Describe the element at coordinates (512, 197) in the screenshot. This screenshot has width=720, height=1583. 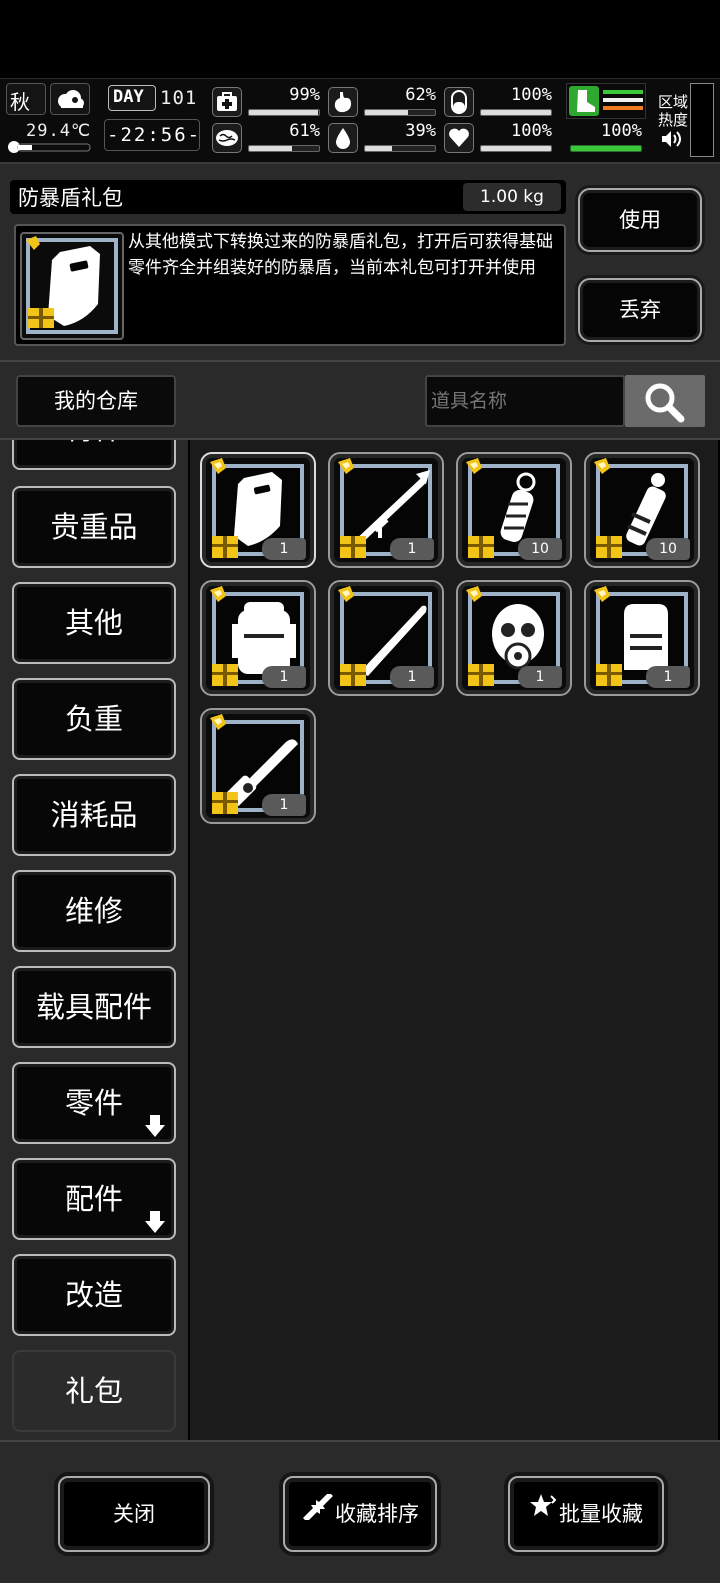
I see `item-weight: 1.00 kg` at that location.